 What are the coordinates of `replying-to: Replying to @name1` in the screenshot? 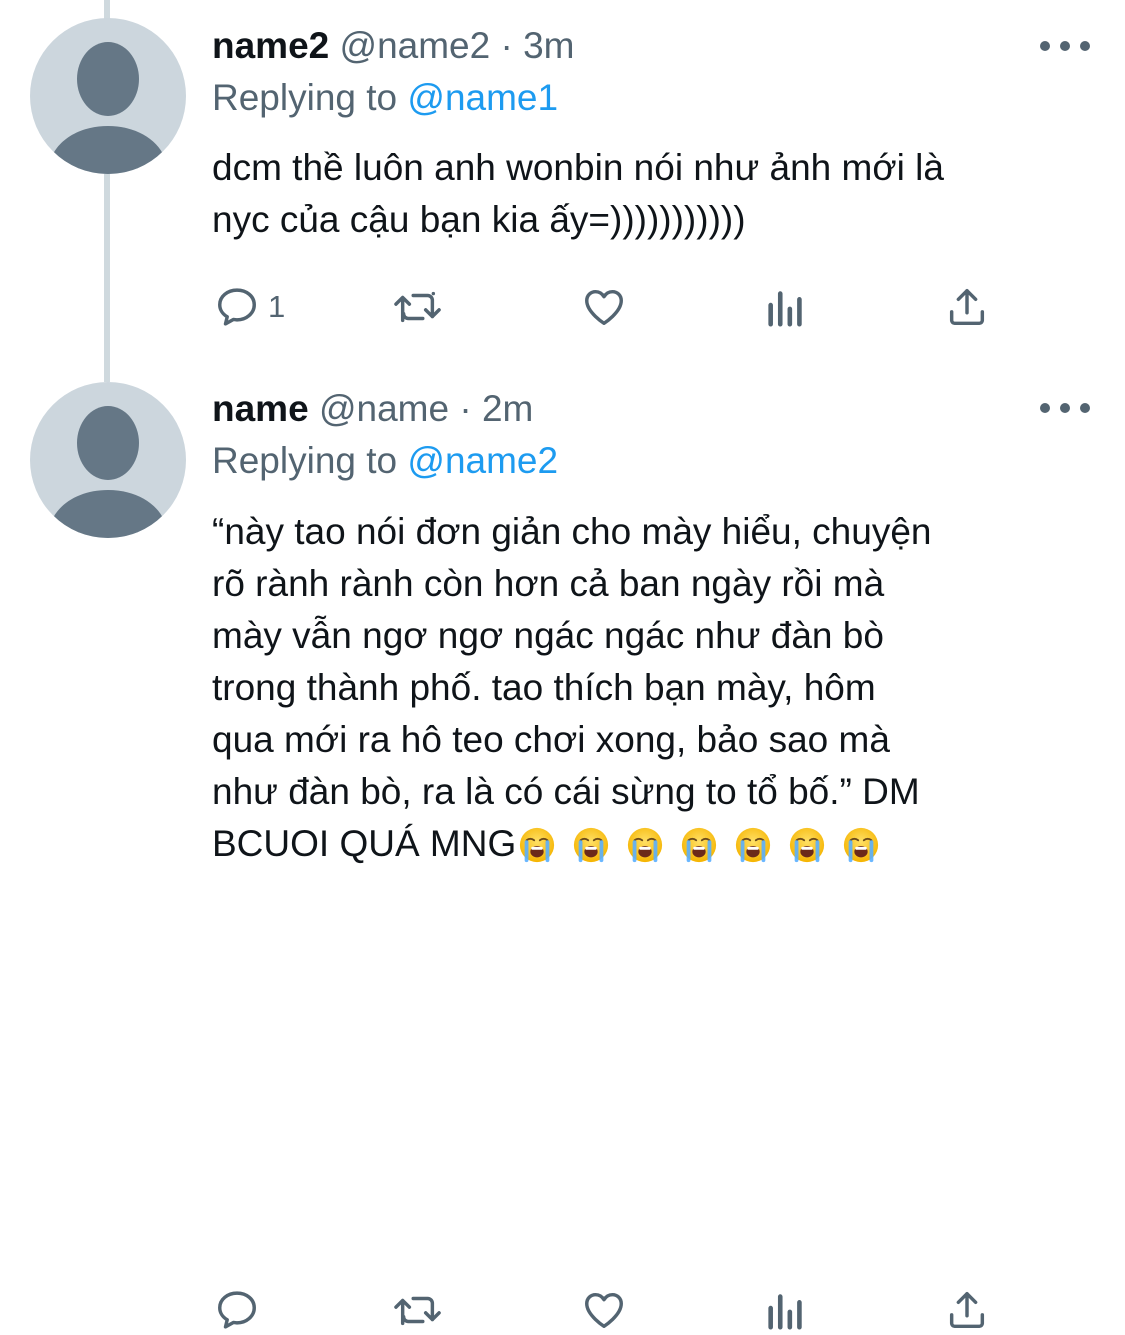 It's located at (385, 98).